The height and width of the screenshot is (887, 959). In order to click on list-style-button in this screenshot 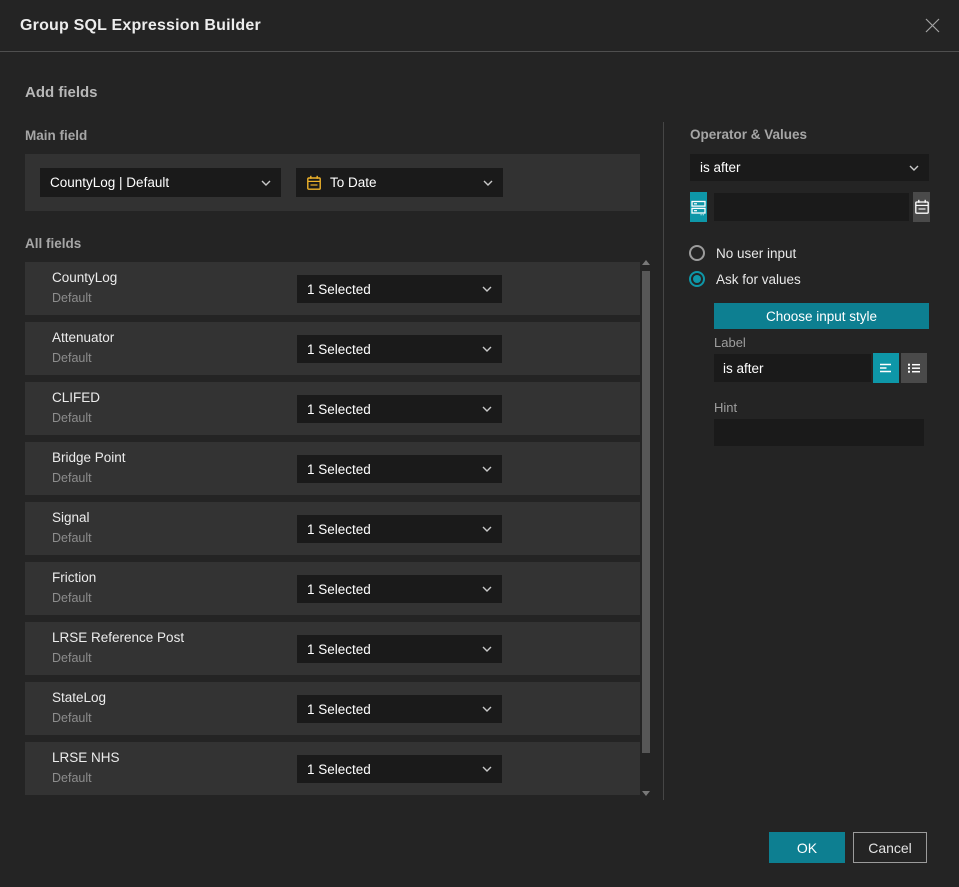, I will do `click(914, 368)`.